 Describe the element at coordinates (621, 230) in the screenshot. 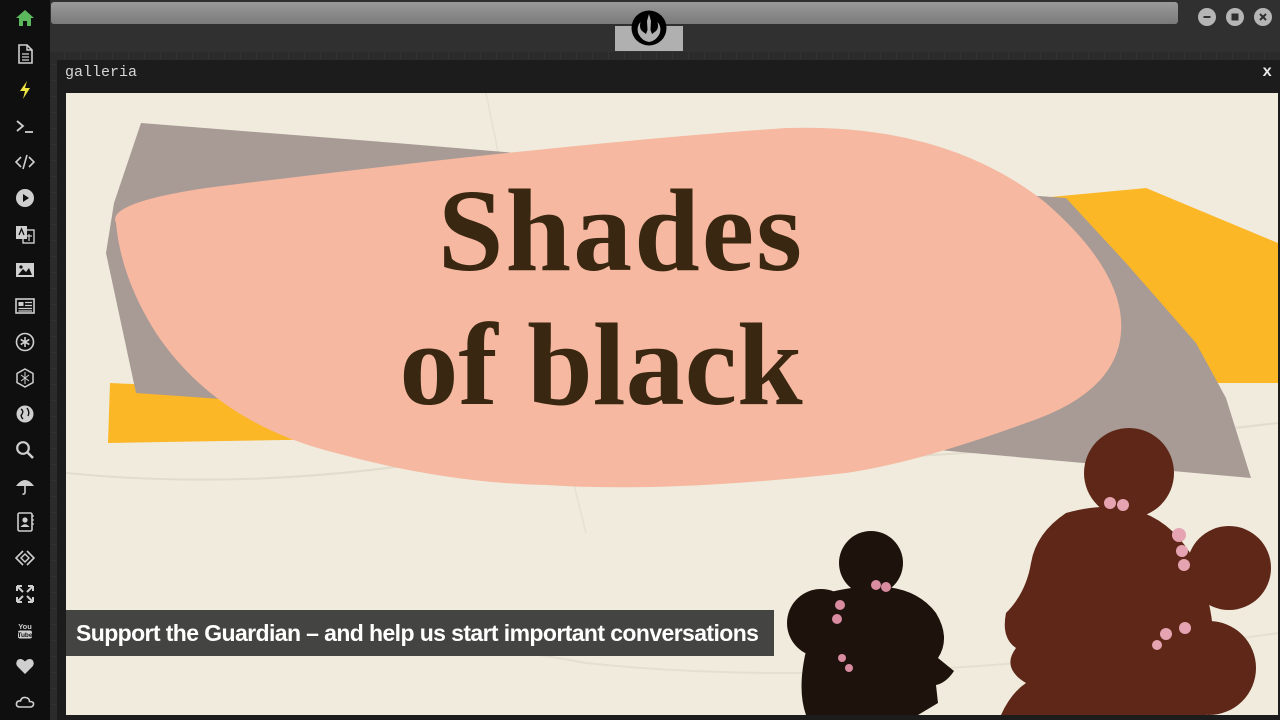

I see `headline-line-1: Shades` at that location.